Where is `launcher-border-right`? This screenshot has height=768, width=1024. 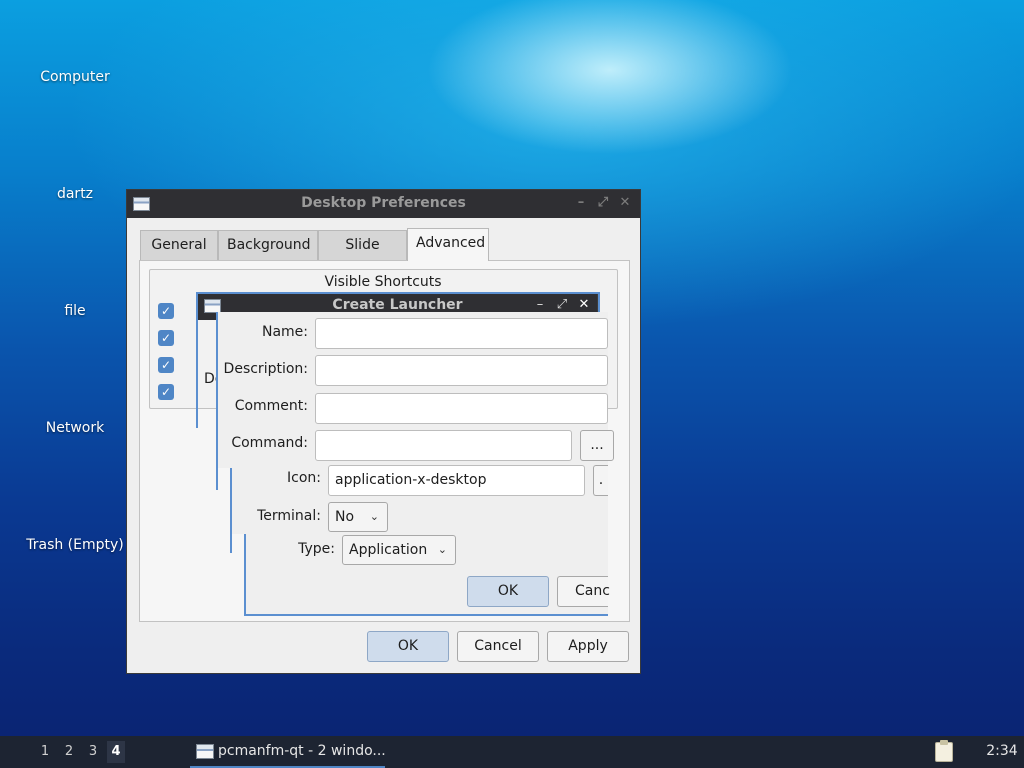
launcher-border-right is located at coordinates (599, 303).